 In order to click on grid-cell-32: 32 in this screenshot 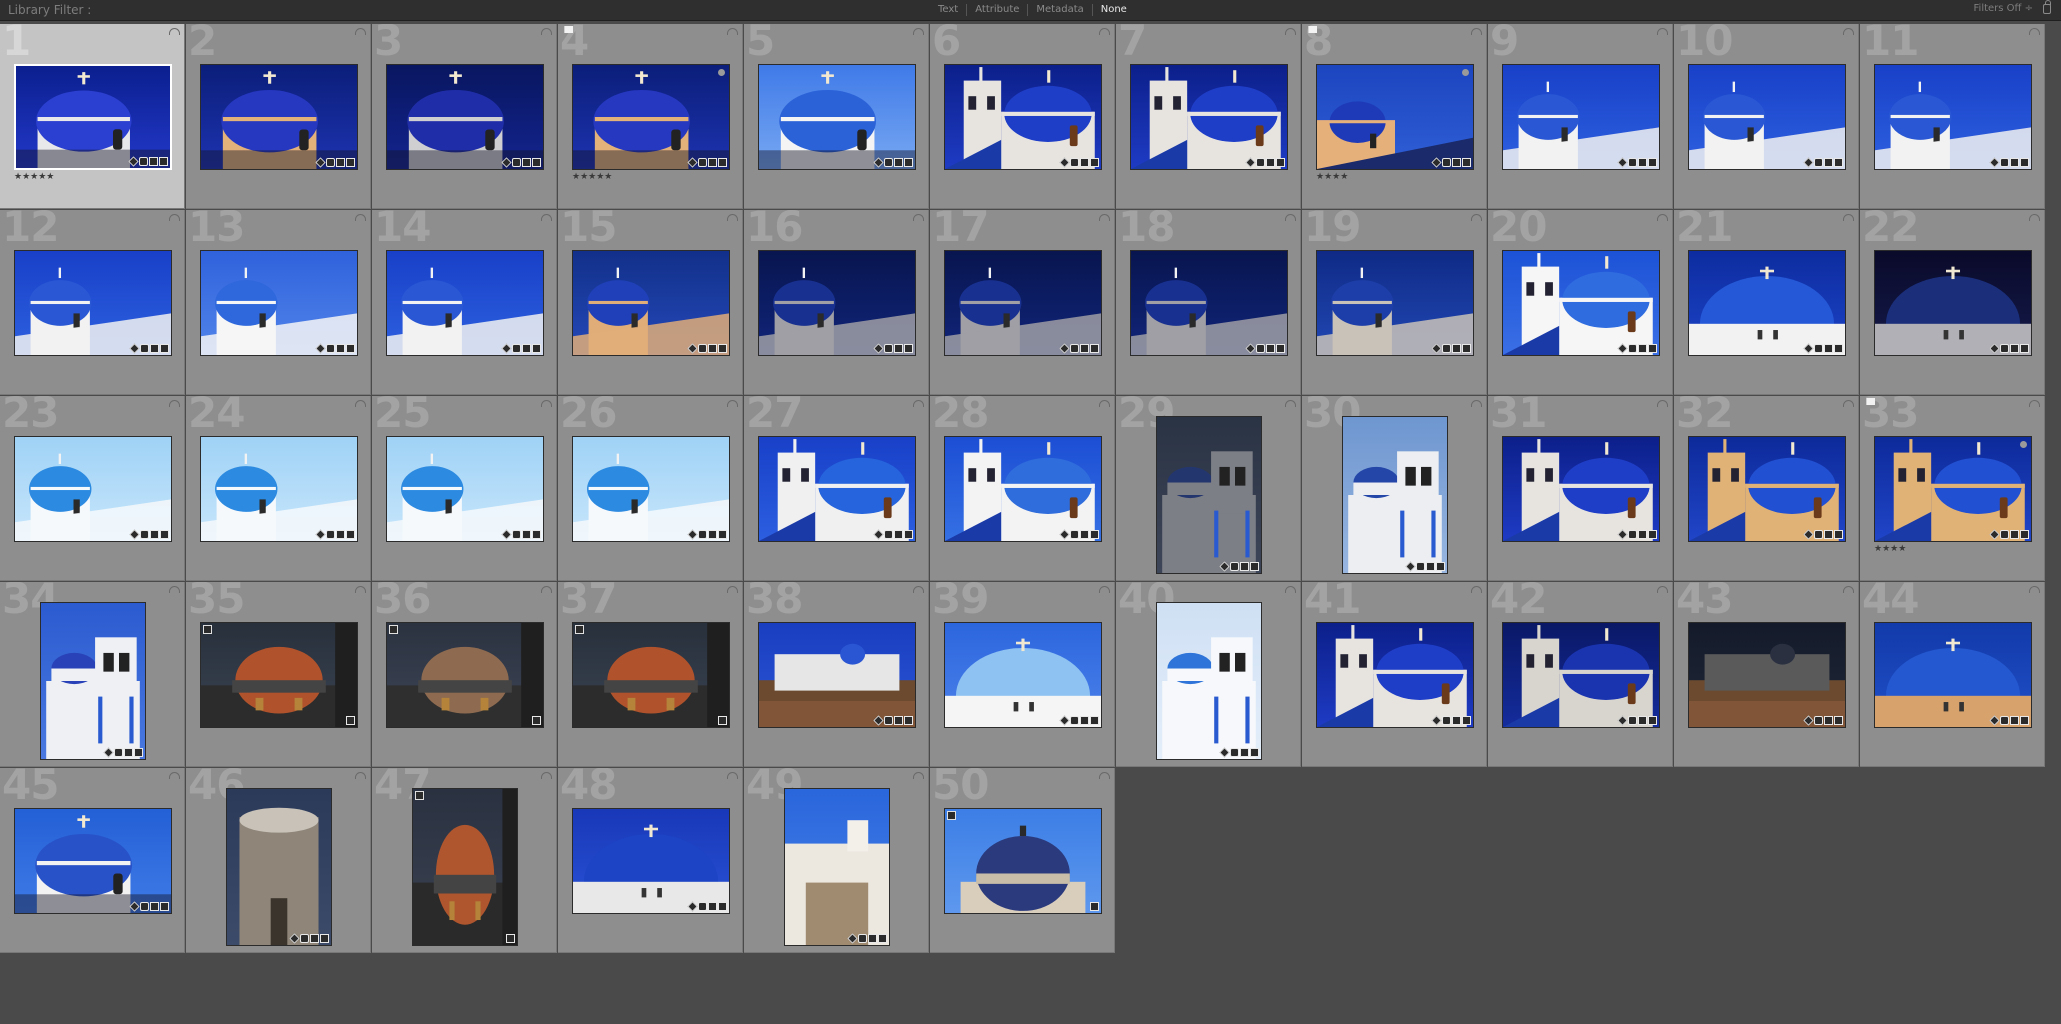, I will do `click(1766, 488)`.